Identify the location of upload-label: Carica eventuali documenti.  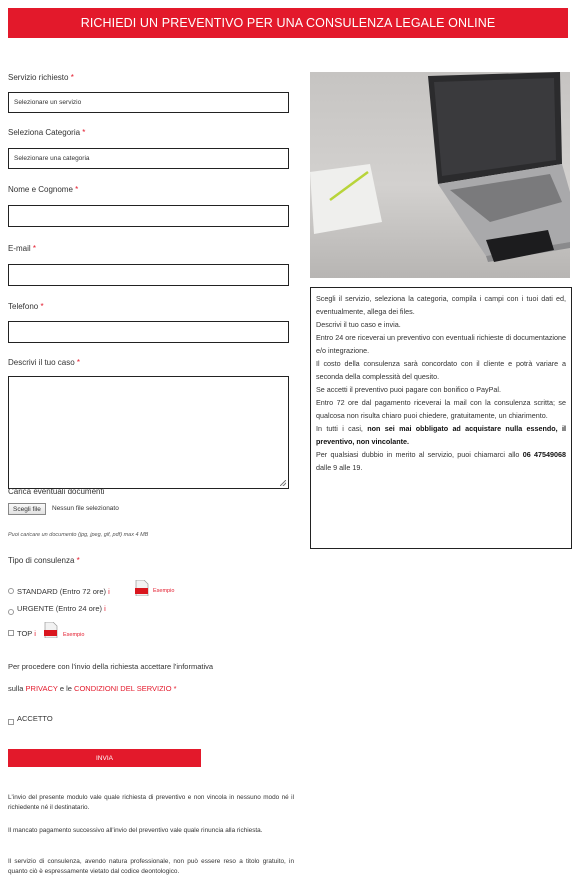
(56, 491).